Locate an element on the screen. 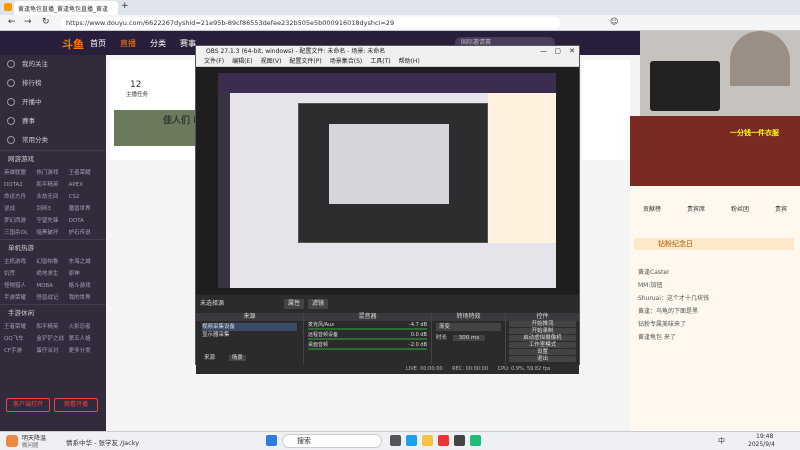 This screenshot has width=800, height=450. category-link: 我的世界 is located at coordinates (85, 298).